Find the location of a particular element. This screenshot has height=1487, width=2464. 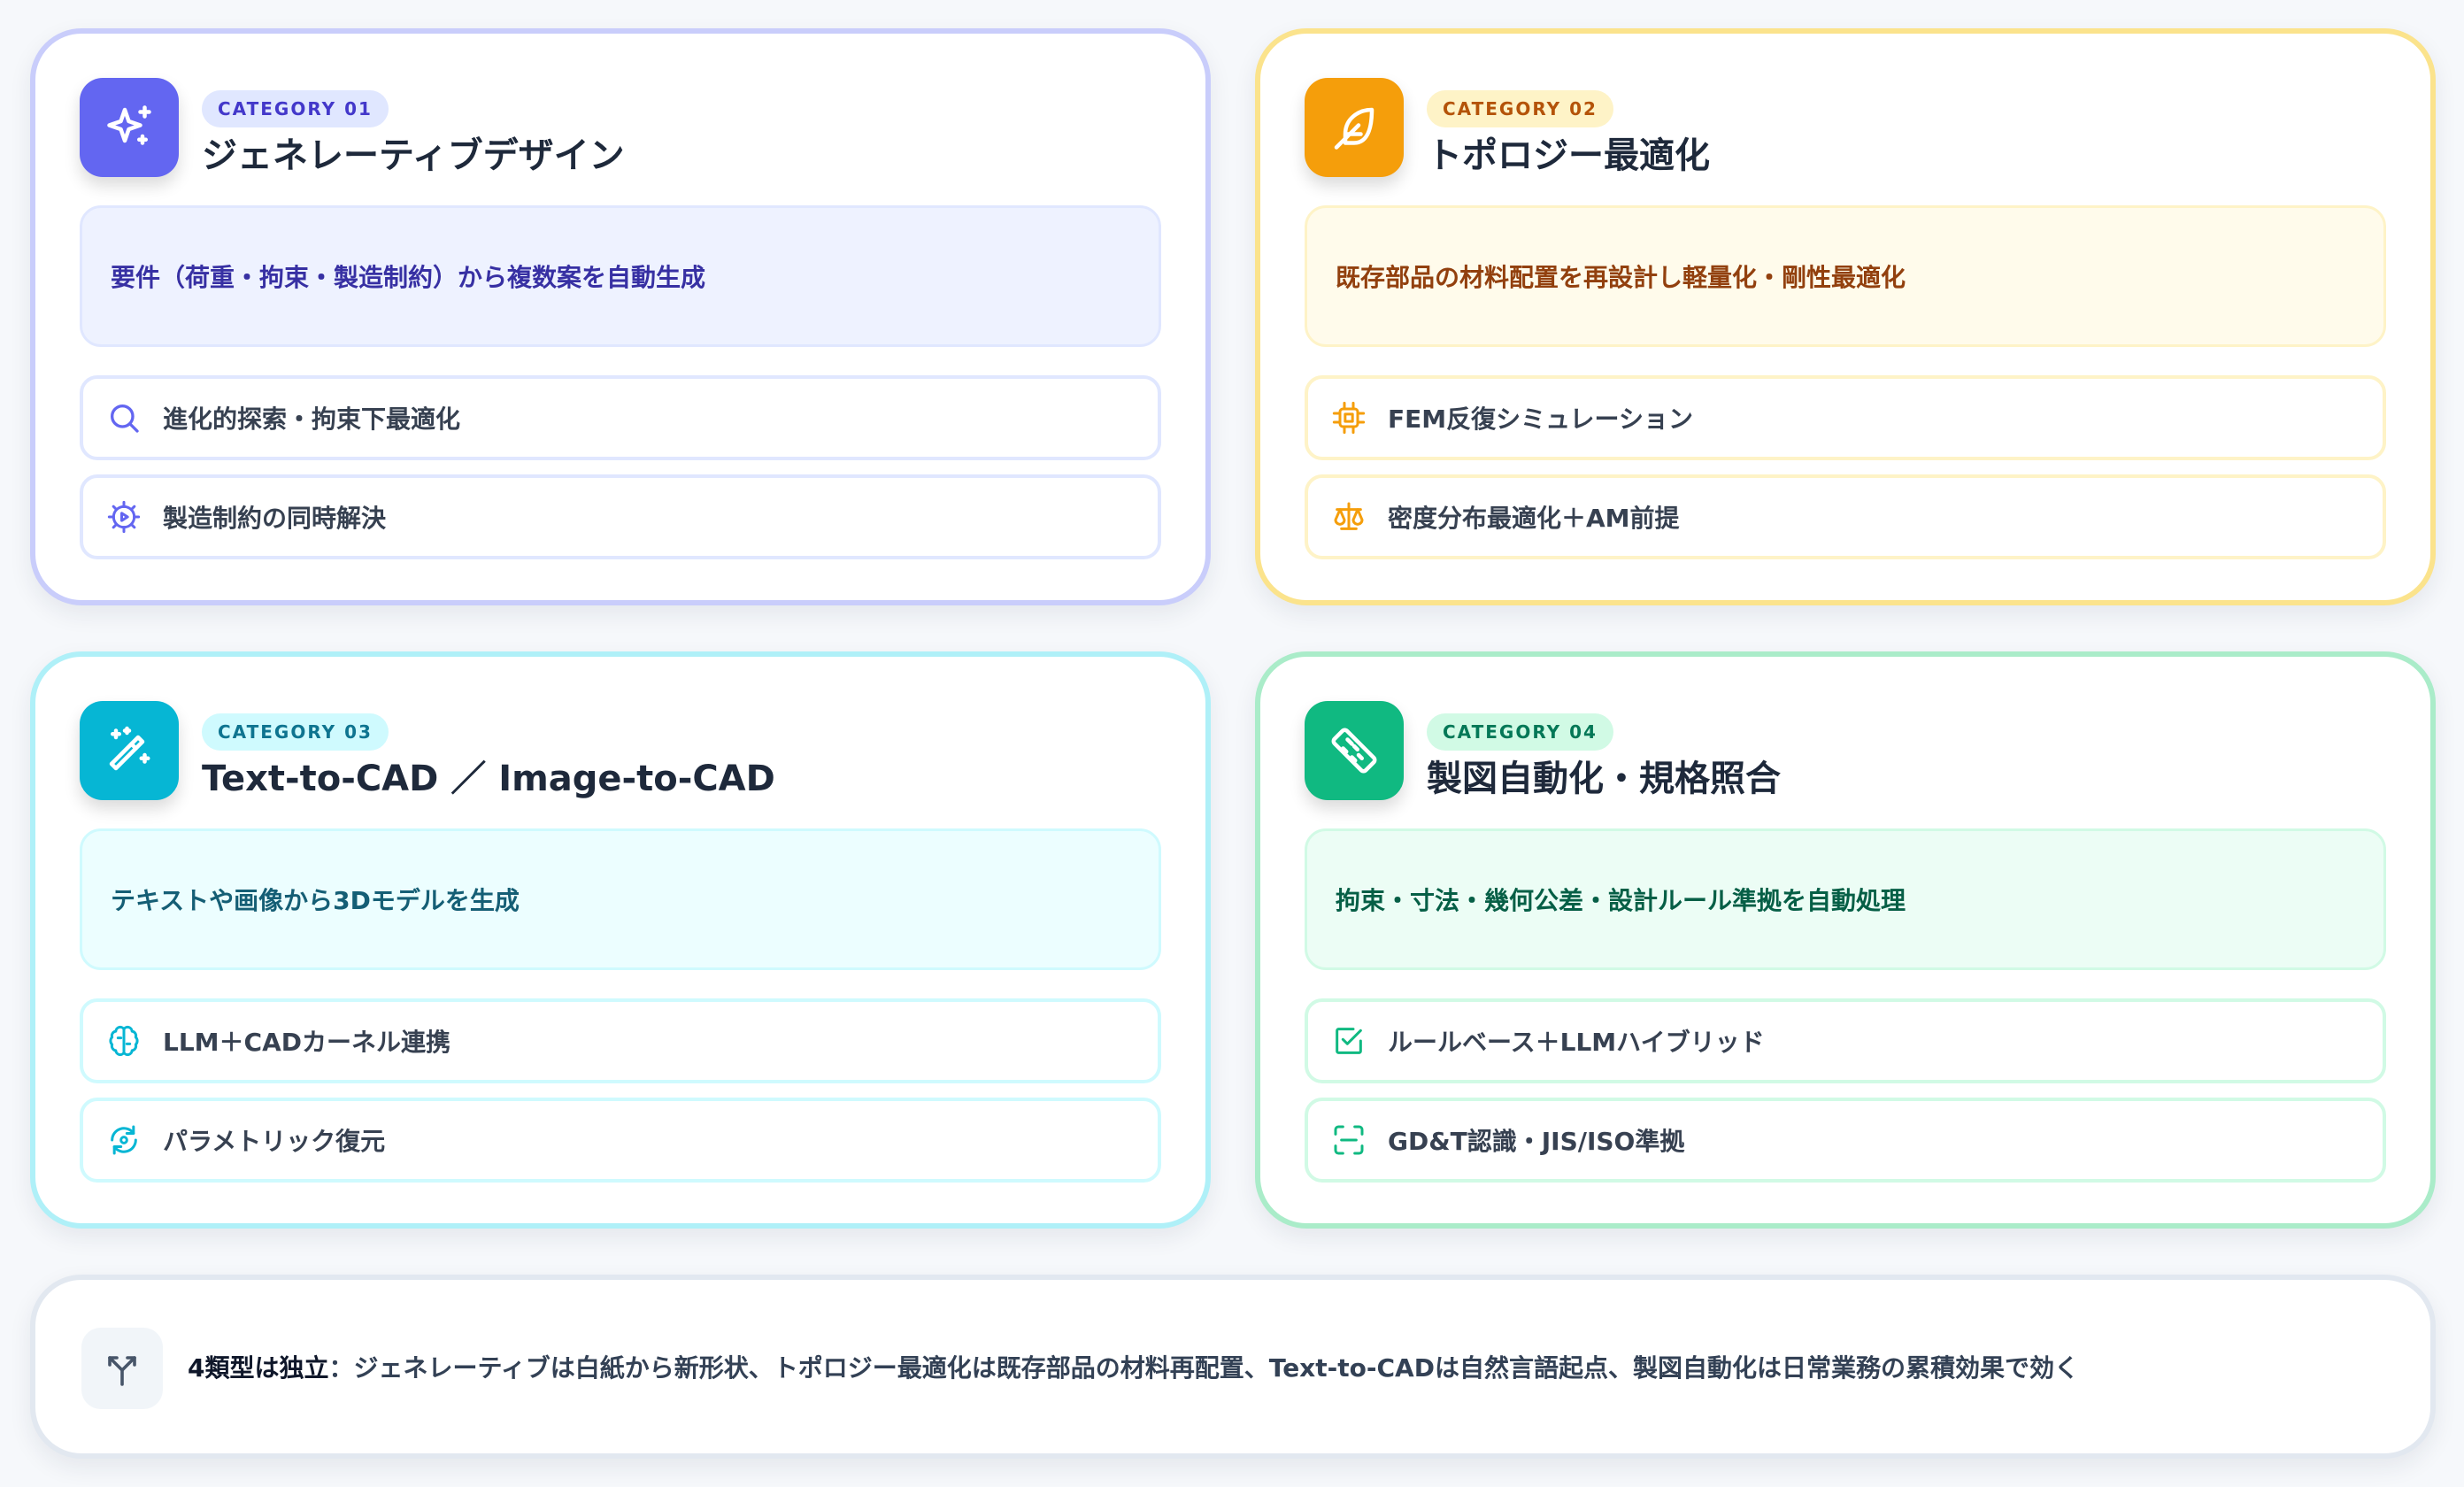

magic-wand-icon is located at coordinates (129, 750).